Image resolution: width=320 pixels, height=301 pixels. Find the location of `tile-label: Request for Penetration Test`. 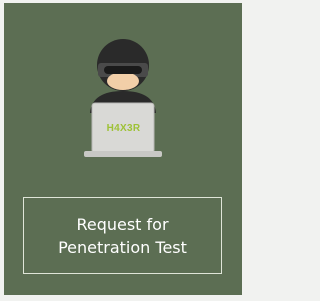

tile-label: Request for Penetration Test is located at coordinates (122, 235).